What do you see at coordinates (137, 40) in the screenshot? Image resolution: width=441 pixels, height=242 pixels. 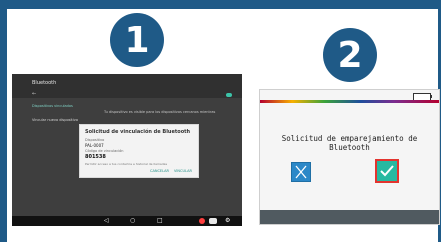 I see `step-badge-1: 1` at bounding box center [137, 40].